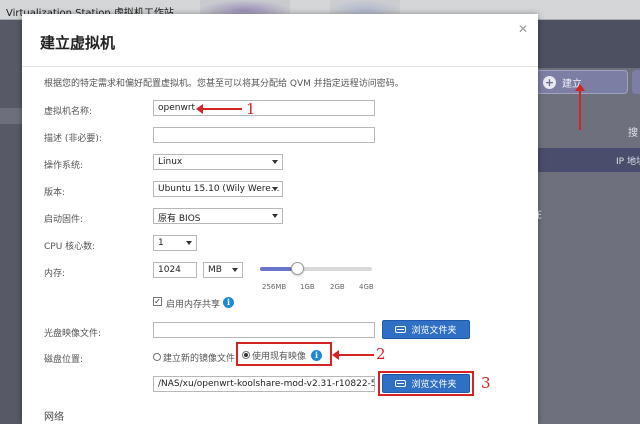 The image size is (640, 424). Describe the element at coordinates (63, 218) in the screenshot. I see `firmware-label: 启动固件:` at that location.